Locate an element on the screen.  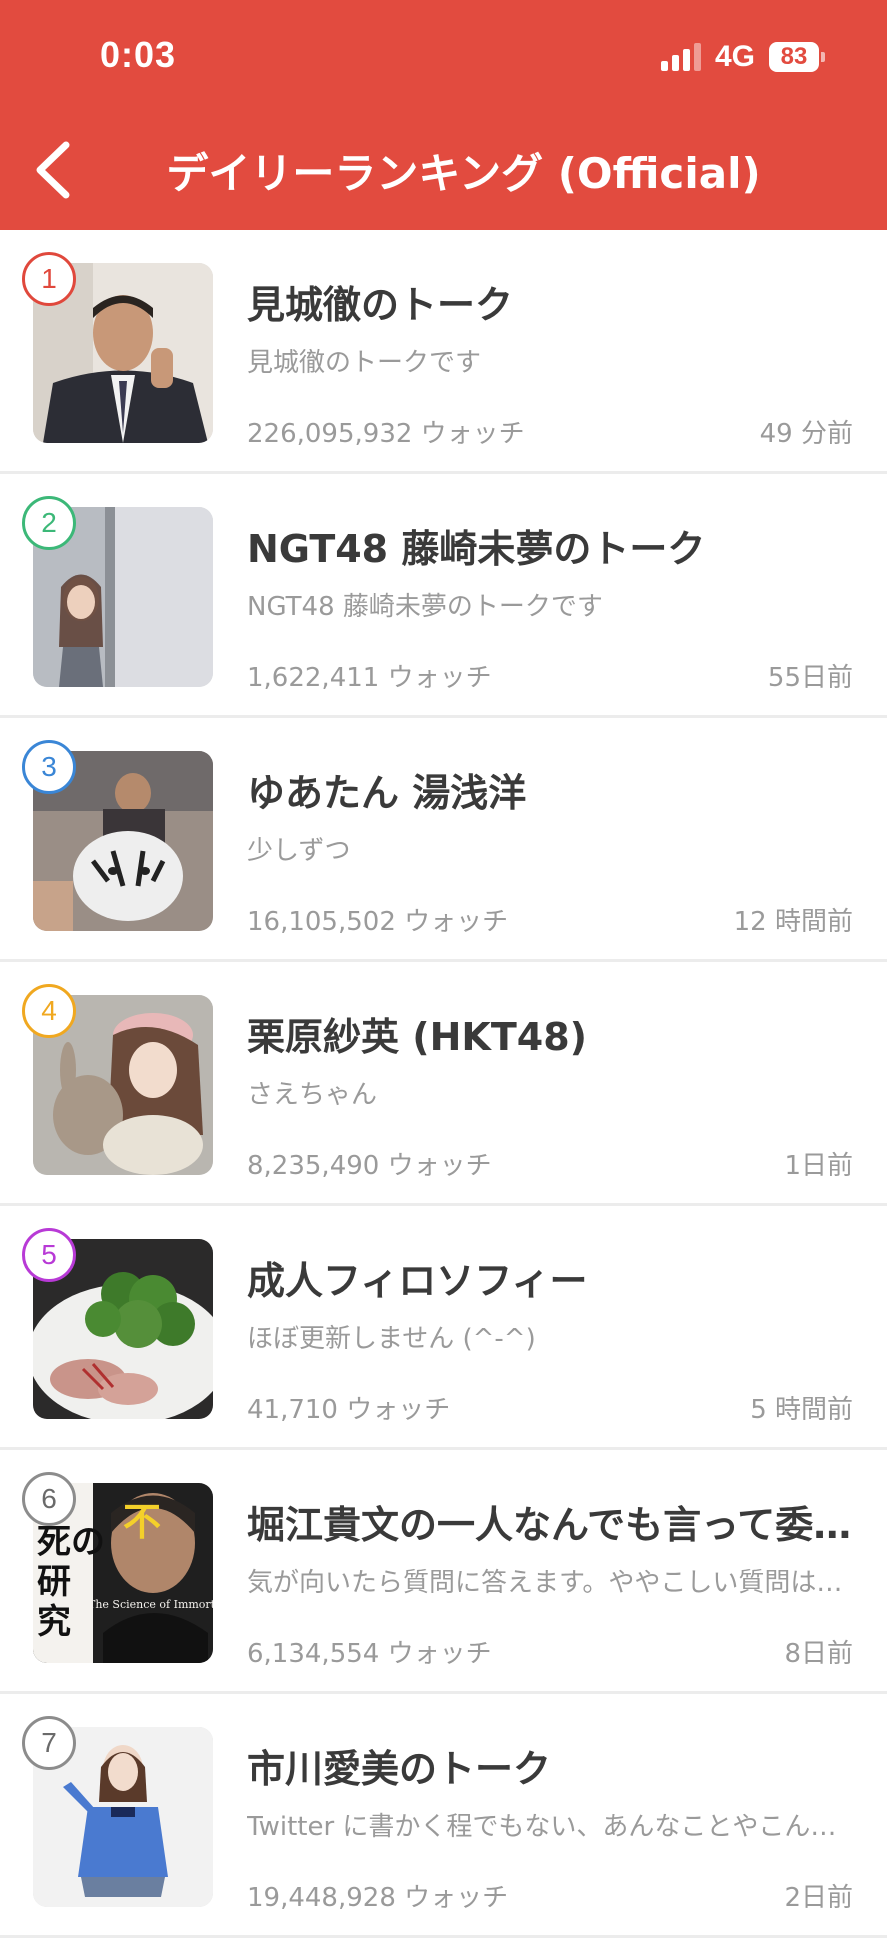
watch-count: 16,105,502 ウォッチ is located at coordinates (378, 922).